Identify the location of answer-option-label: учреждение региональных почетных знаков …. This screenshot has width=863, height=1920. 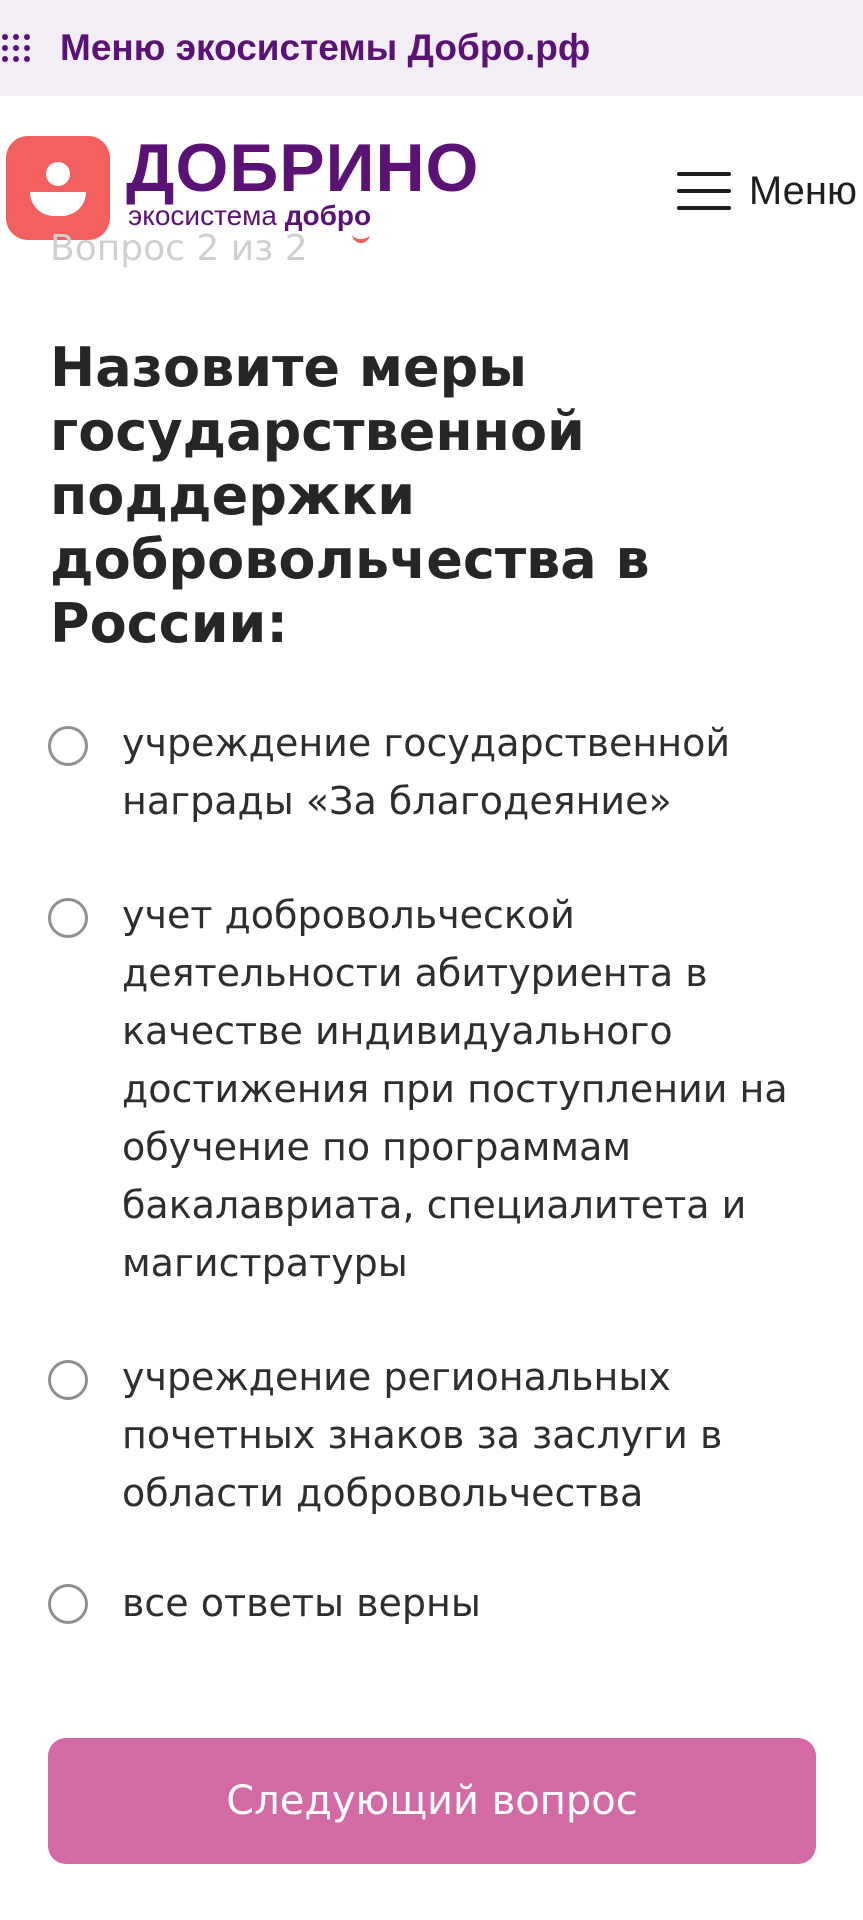
(482, 1435).